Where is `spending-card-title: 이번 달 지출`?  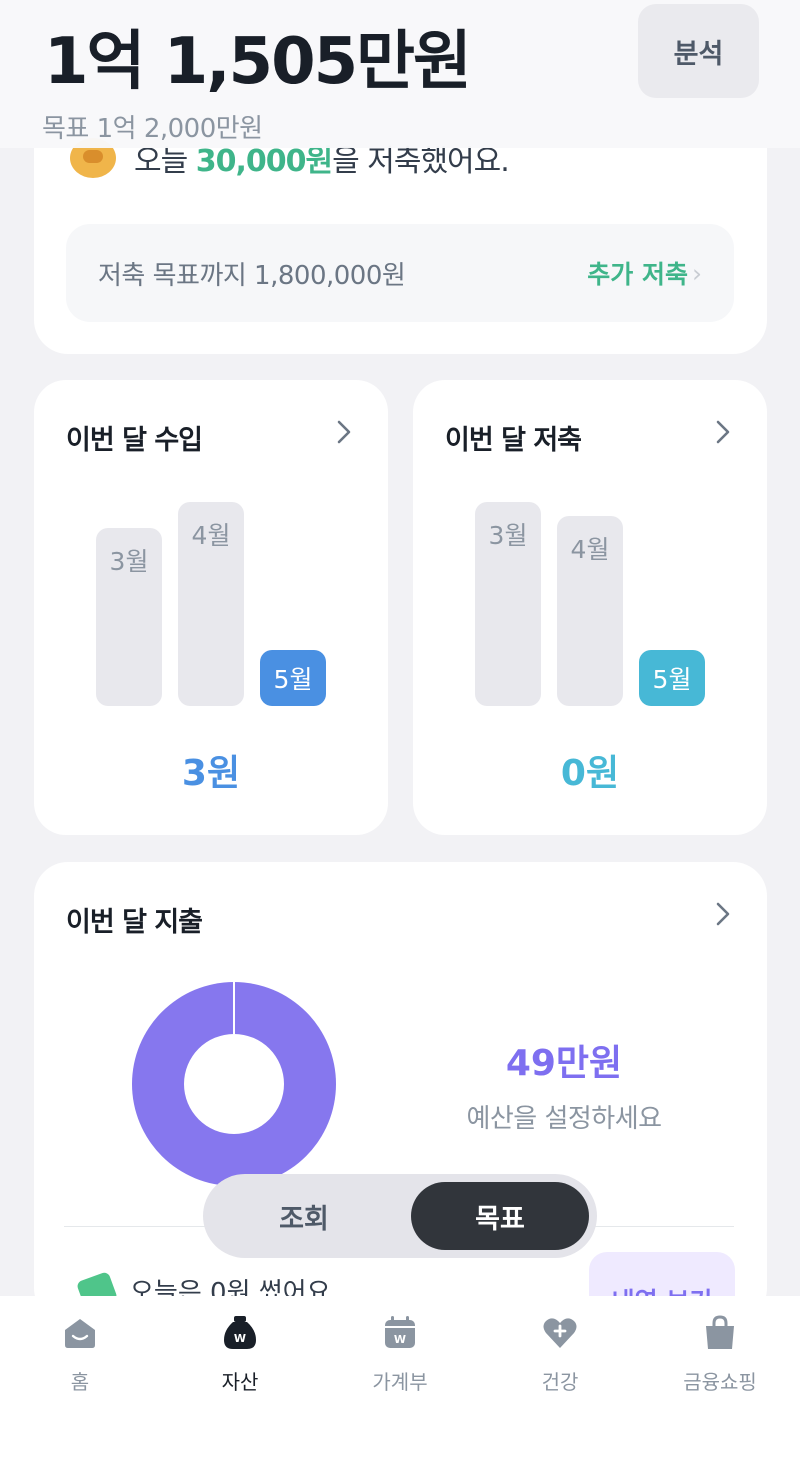 spending-card-title: 이번 달 지출 is located at coordinates (134, 922).